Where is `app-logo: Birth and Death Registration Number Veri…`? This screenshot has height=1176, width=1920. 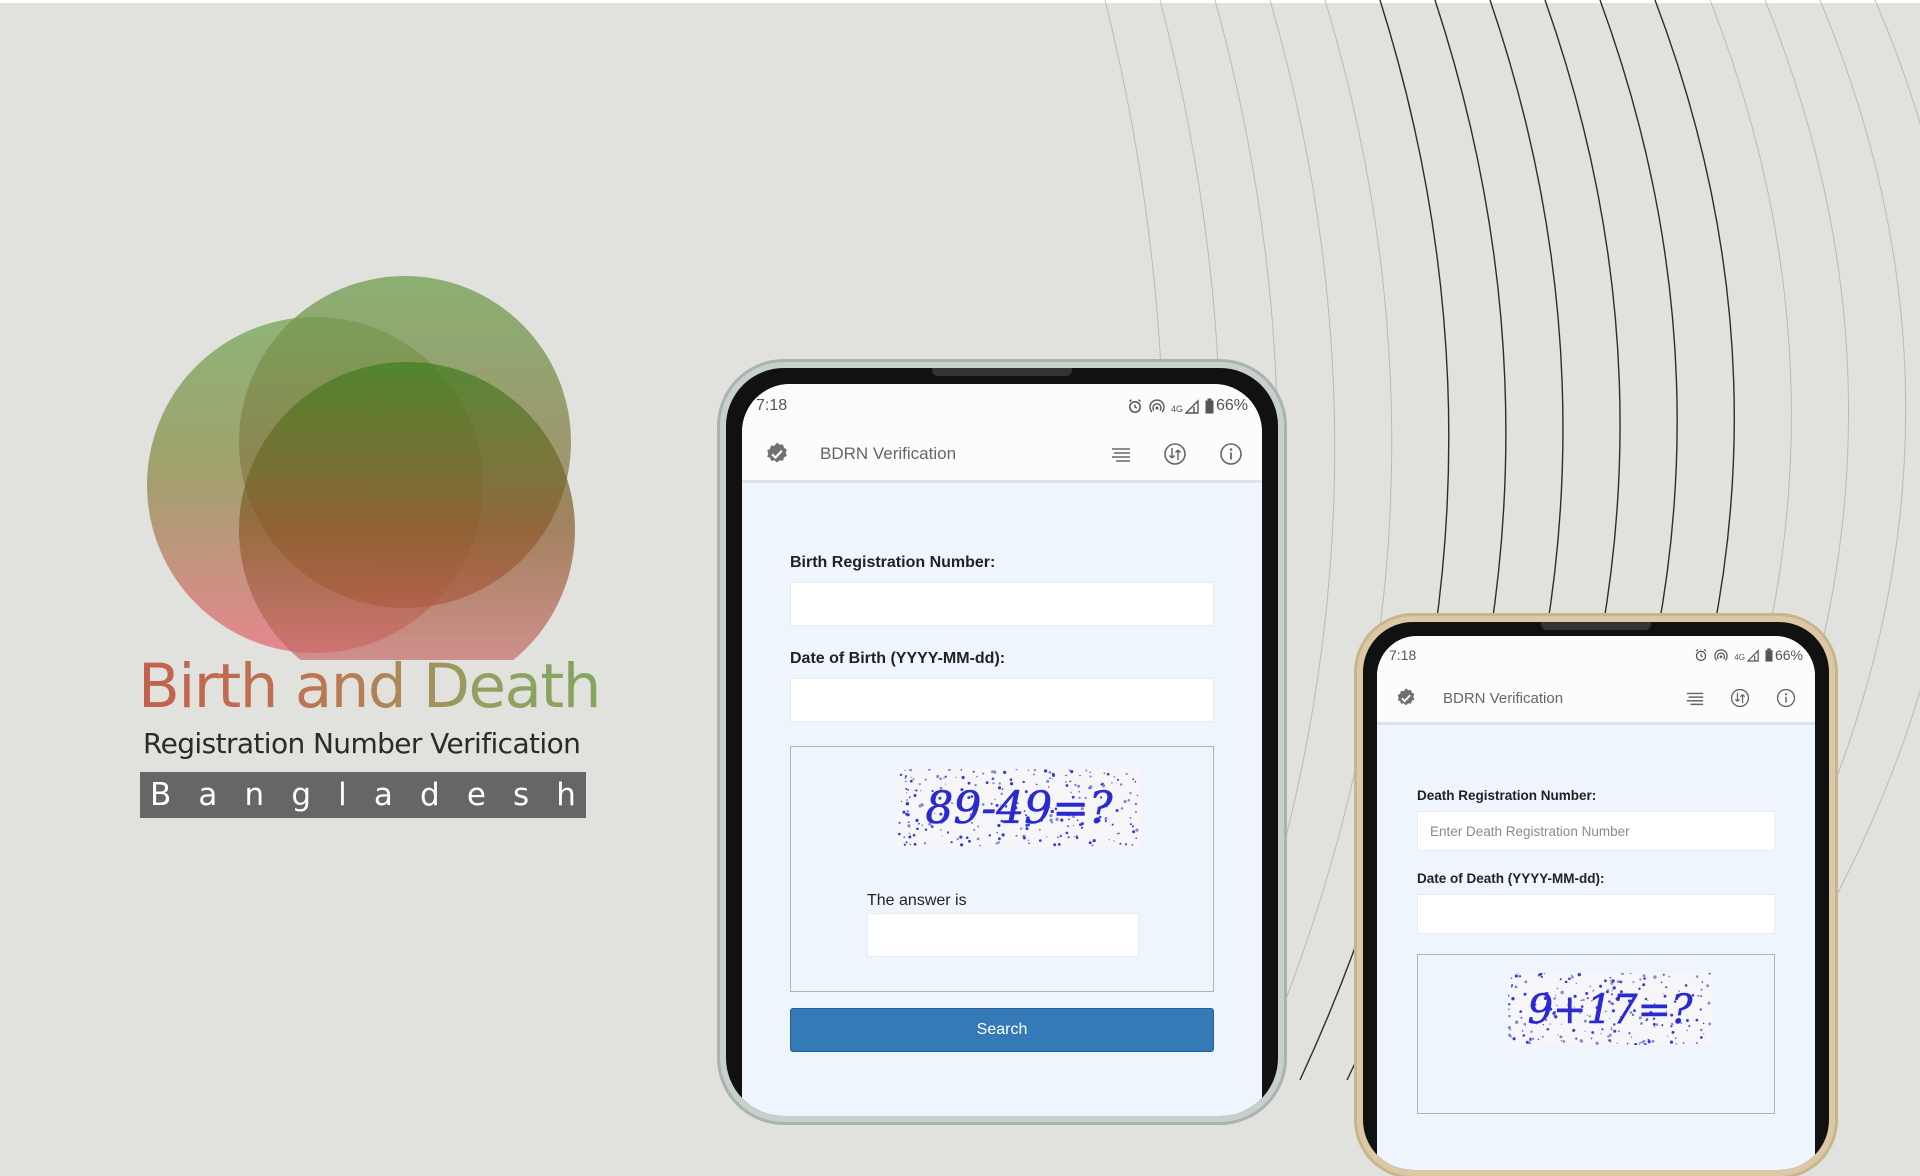 app-logo: Birth and Death Registration Number Veri… is located at coordinates (368, 540).